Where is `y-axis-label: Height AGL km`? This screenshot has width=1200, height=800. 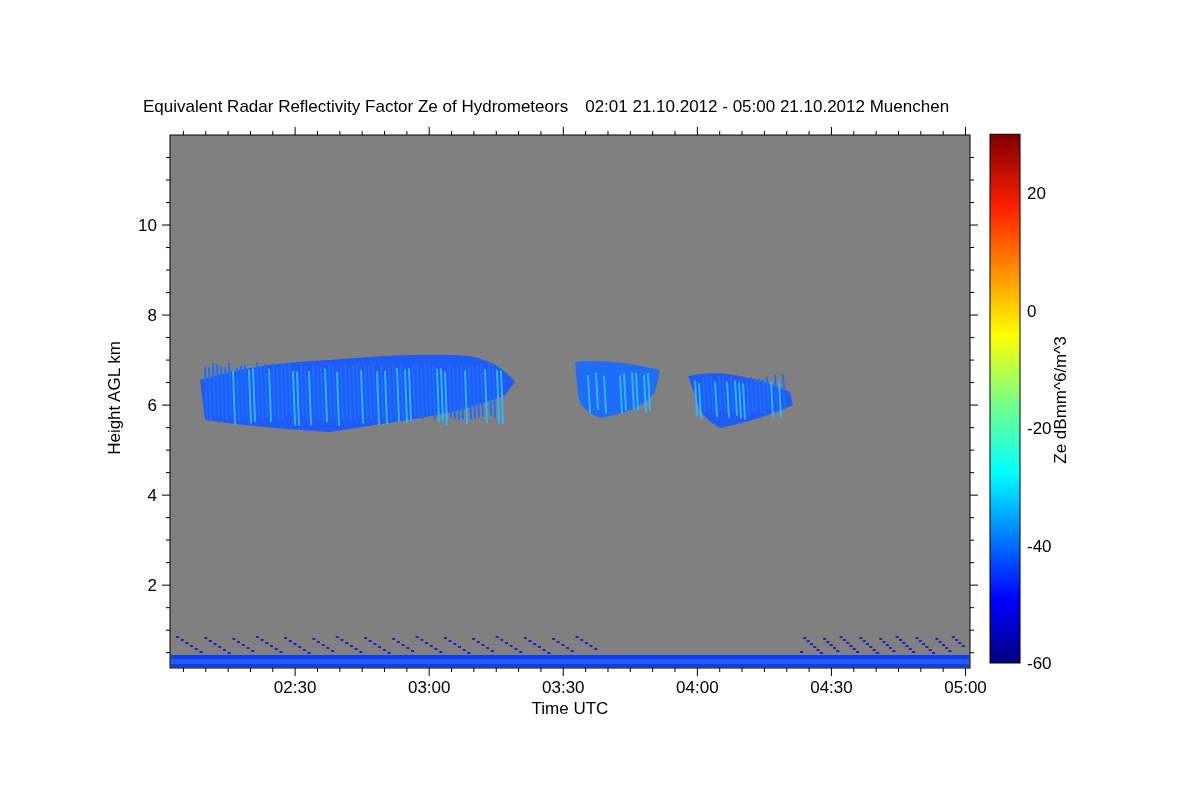 y-axis-label: Height AGL km is located at coordinates (114, 398).